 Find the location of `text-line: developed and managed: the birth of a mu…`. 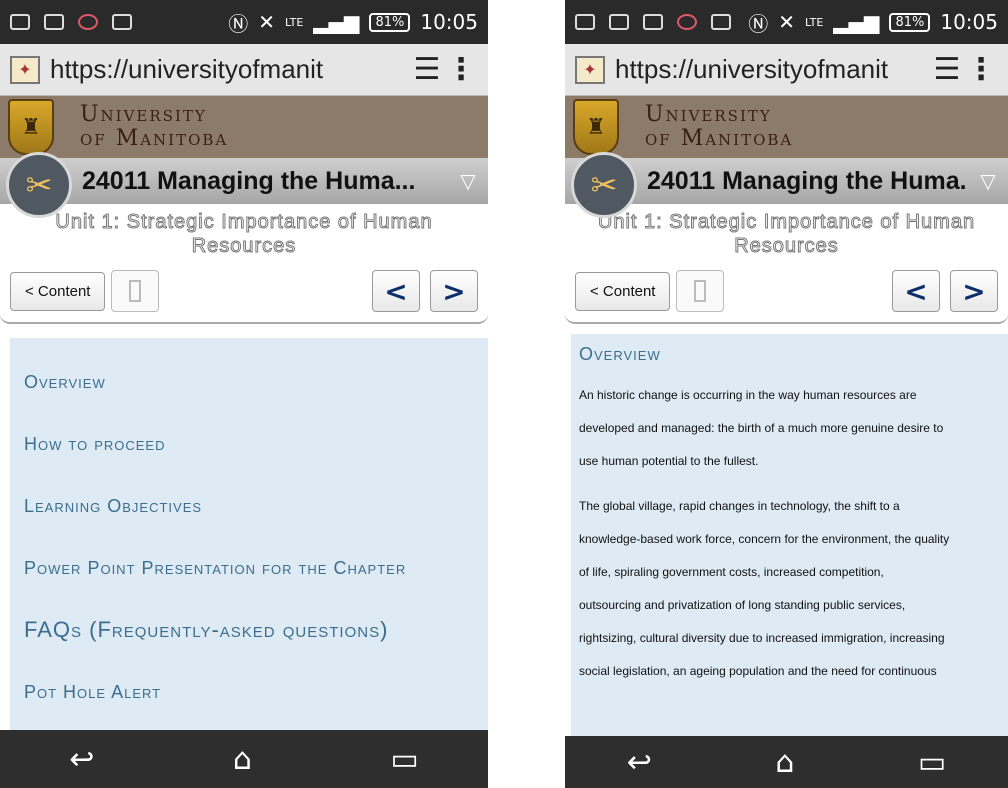

text-line: developed and managed: the birth of a mu… is located at coordinates (761, 428).